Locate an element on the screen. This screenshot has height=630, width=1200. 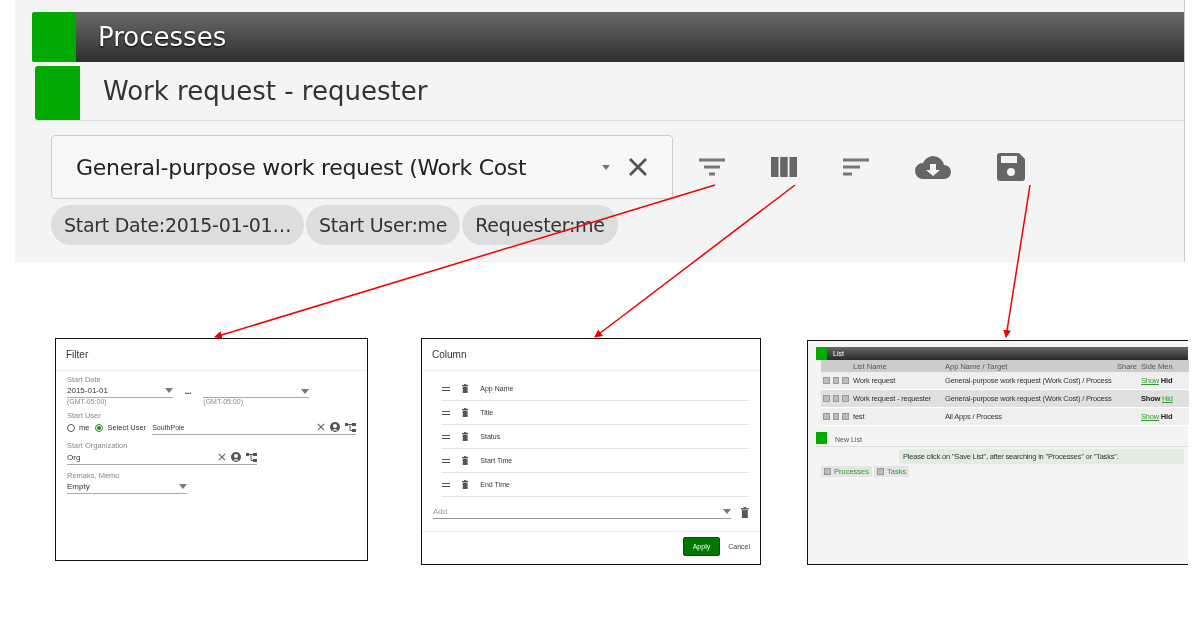
panel-title: Column is located at coordinates (591, 355).